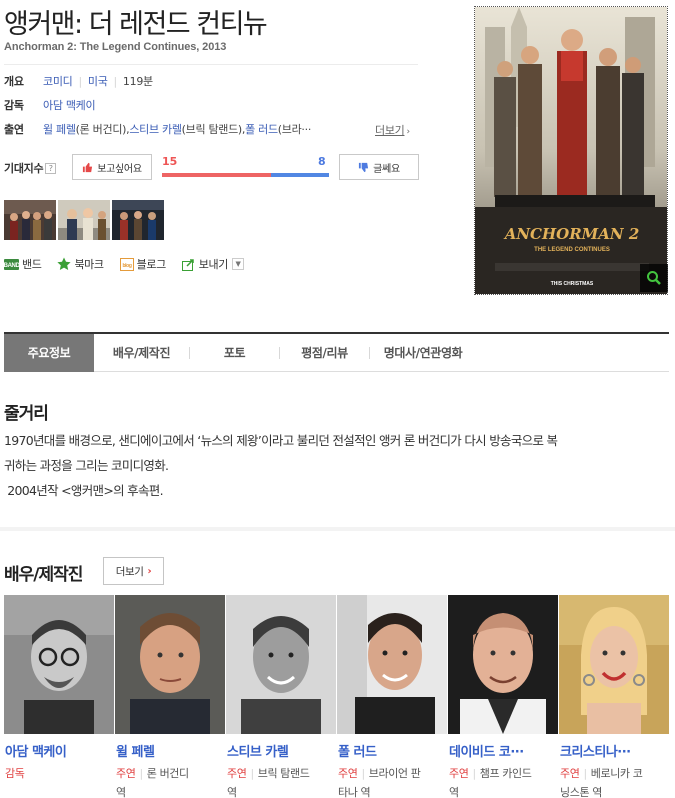 This screenshot has height=798, width=675. I want to click on dropdown-arrow-icon: ▼, so click(237, 264).